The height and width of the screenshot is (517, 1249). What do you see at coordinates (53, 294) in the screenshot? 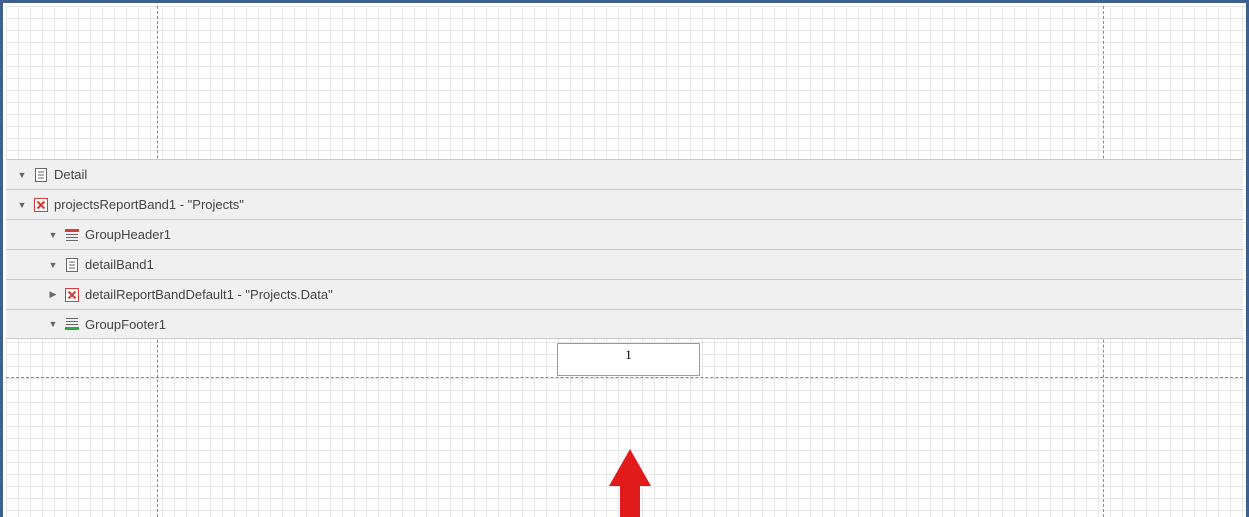
I see `expand-caret-icon: ▶` at bounding box center [53, 294].